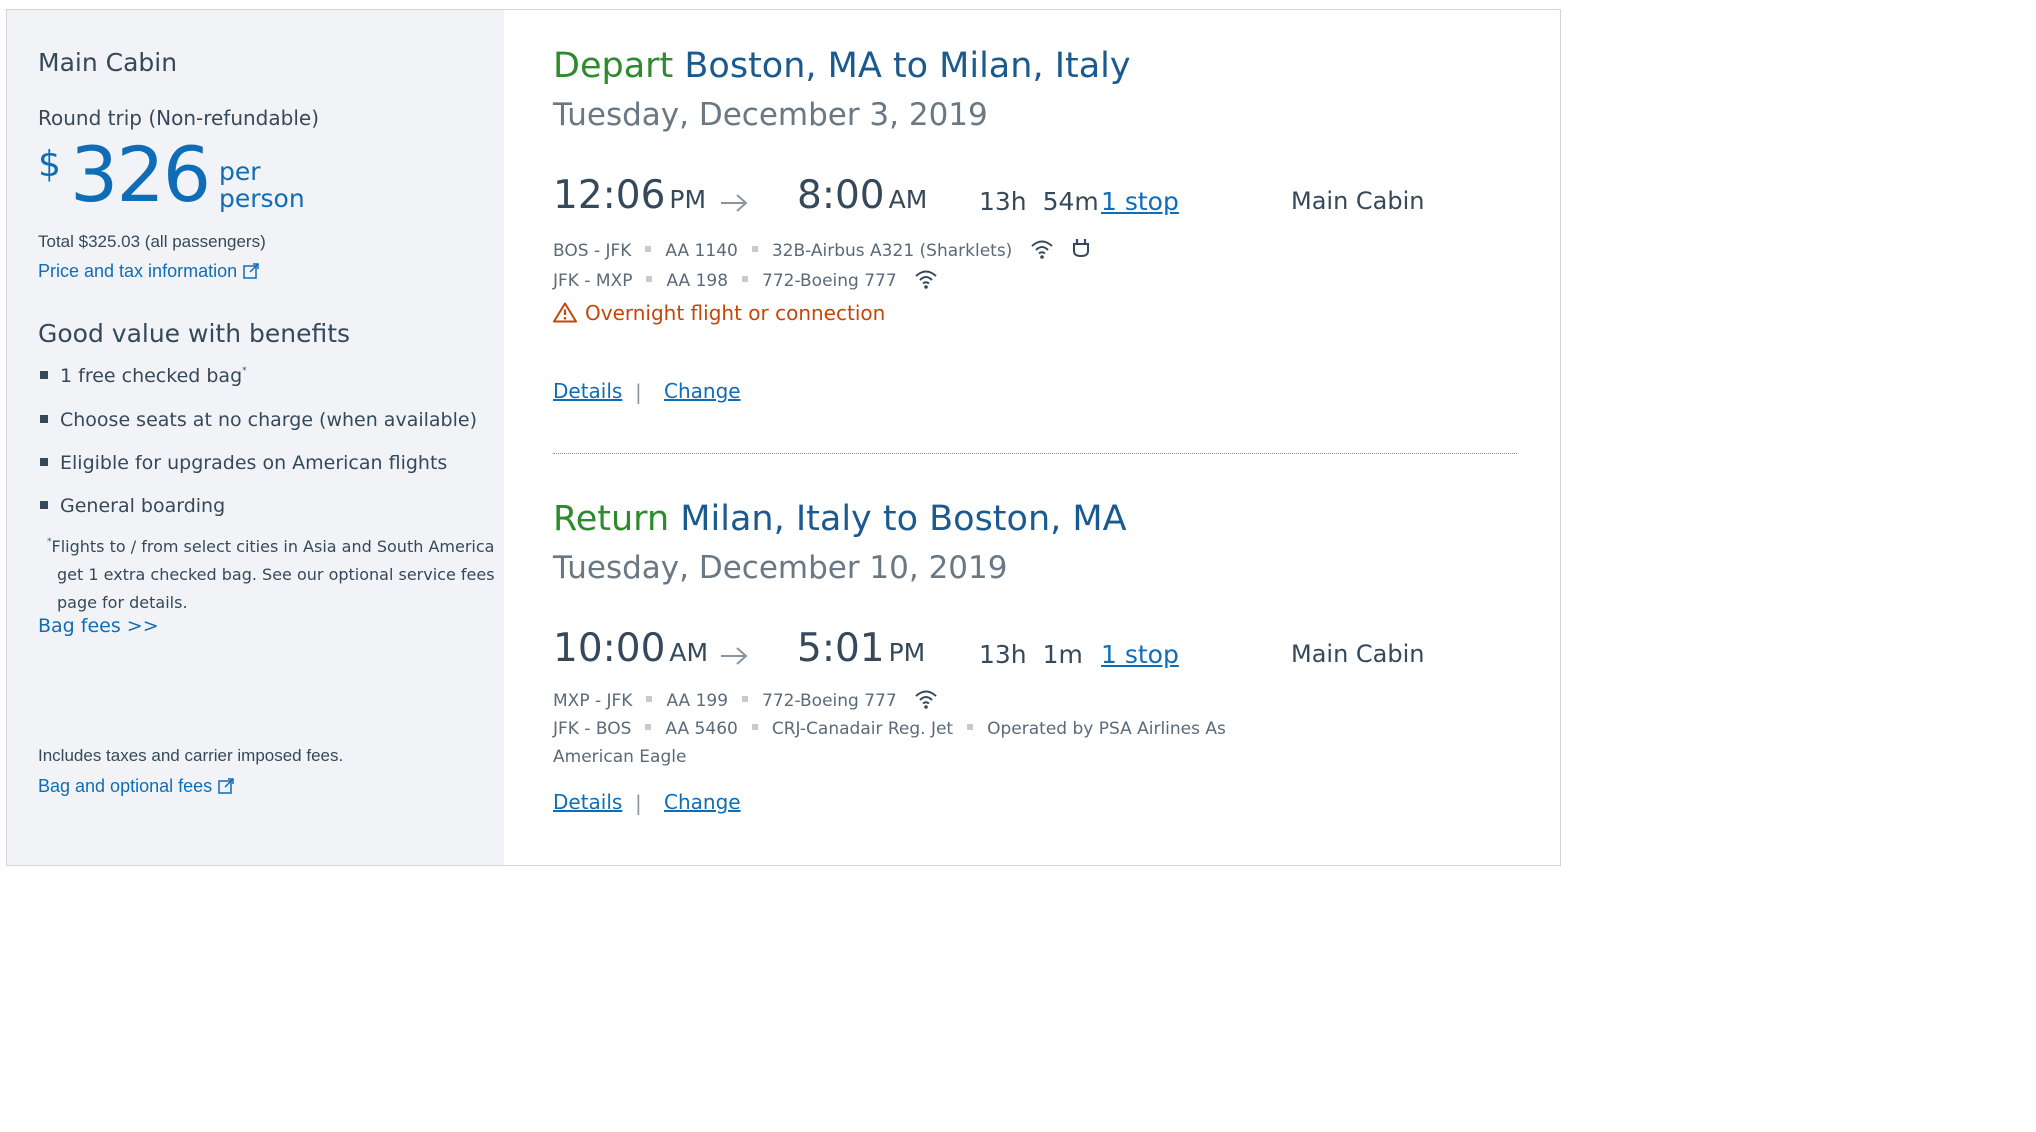 This screenshot has width=2036, height=1132. Describe the element at coordinates (565, 312) in the screenshot. I see `warning-icon` at that location.